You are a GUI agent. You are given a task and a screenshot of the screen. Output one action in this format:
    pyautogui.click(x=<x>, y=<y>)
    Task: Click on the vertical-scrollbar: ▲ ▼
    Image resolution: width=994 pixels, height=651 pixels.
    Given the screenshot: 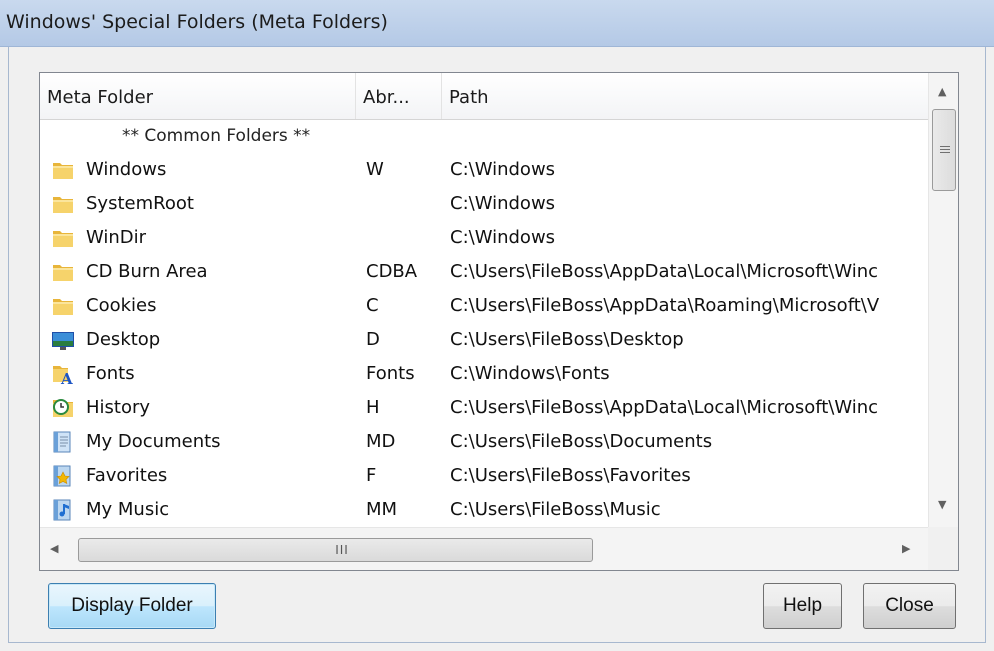 What is the action you would take?
    pyautogui.click(x=943, y=300)
    